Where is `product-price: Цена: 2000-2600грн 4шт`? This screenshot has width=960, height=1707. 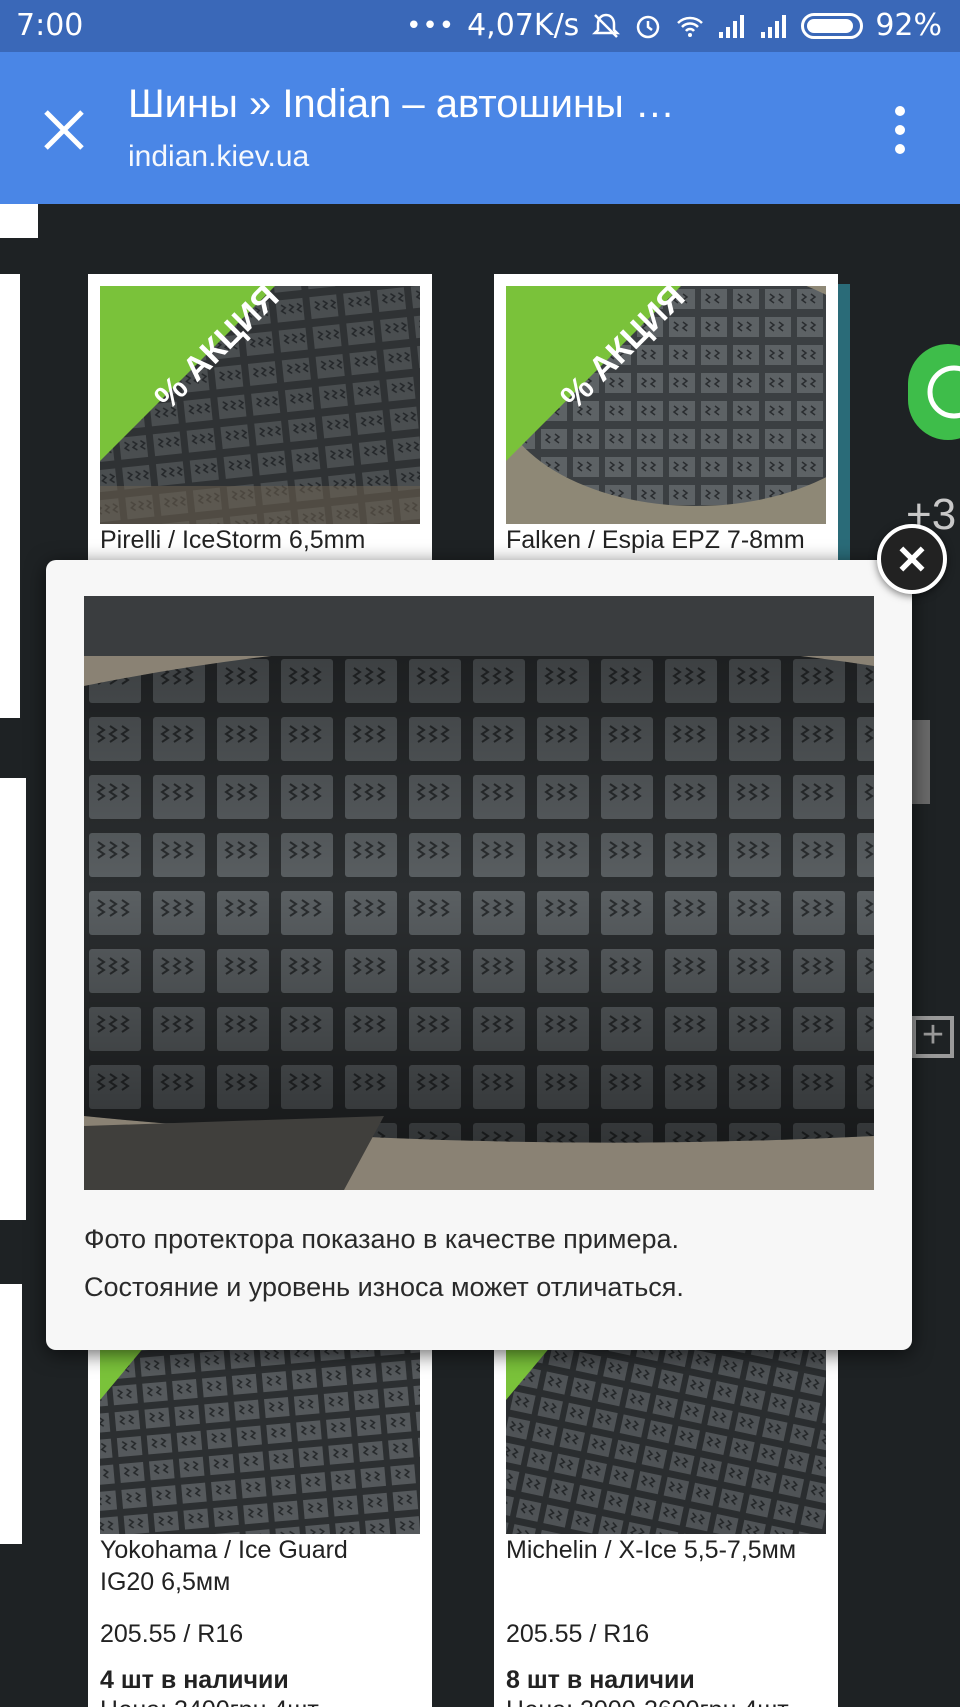 product-price: Цена: 2000-2600грн 4шт is located at coordinates (647, 1700).